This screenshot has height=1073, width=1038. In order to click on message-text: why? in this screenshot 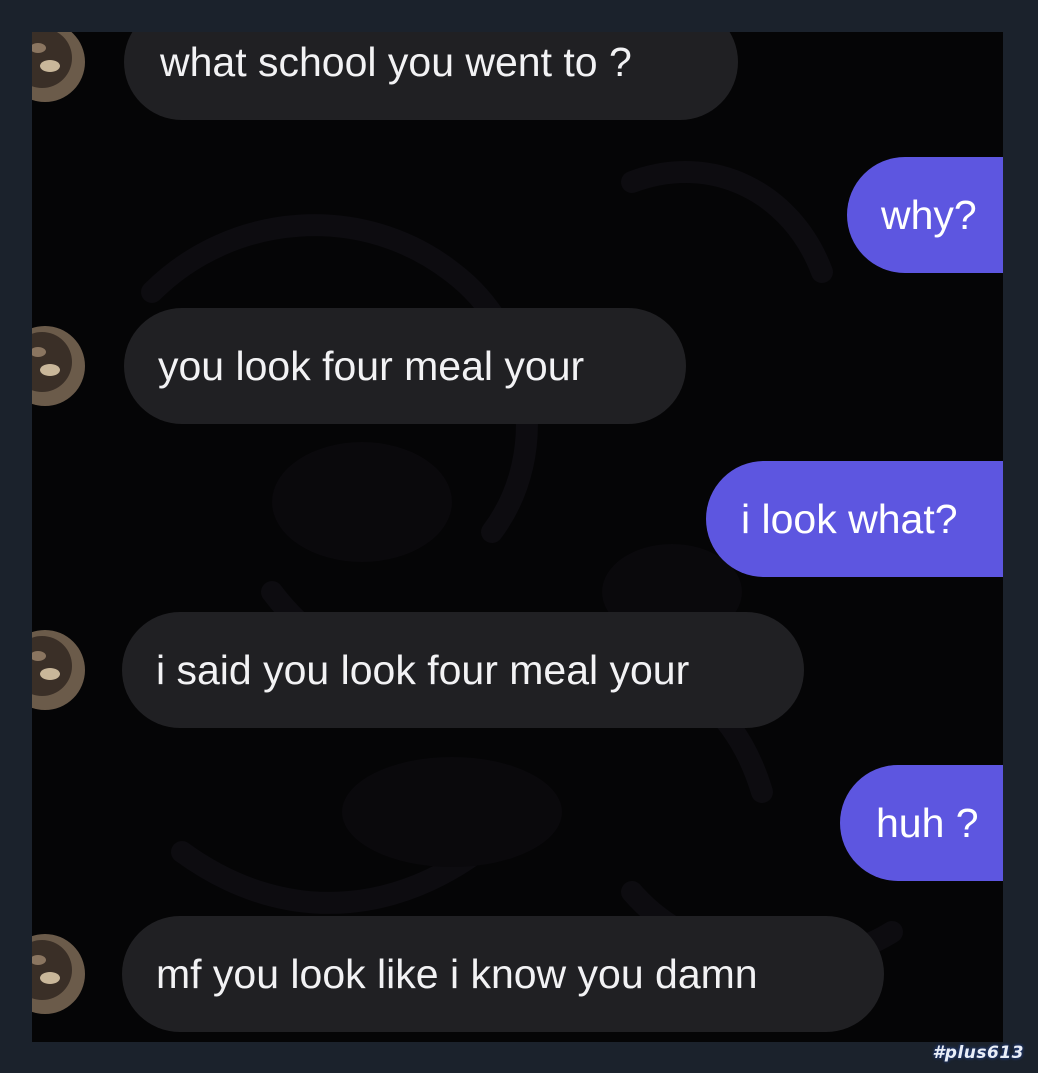, I will do `click(929, 215)`.